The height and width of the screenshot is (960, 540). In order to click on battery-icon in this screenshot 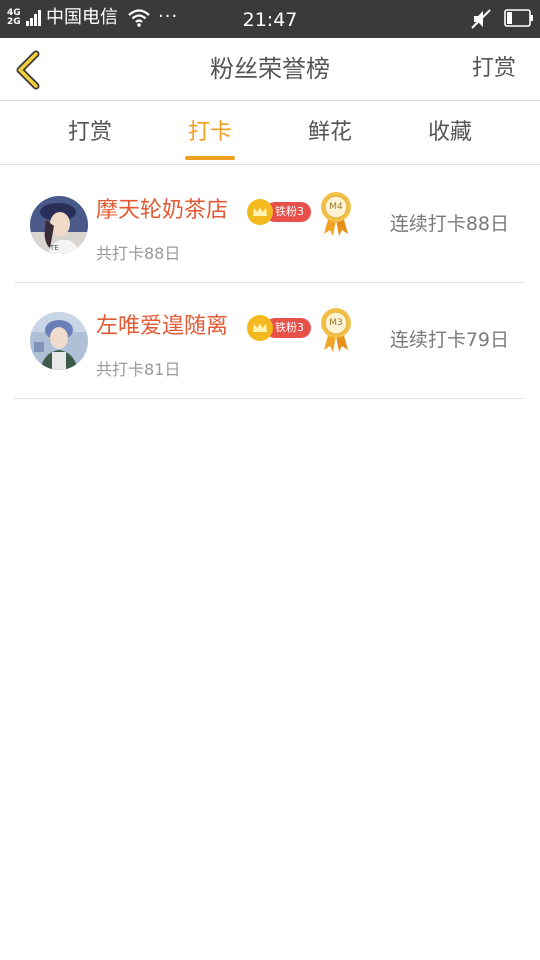, I will do `click(518, 18)`.